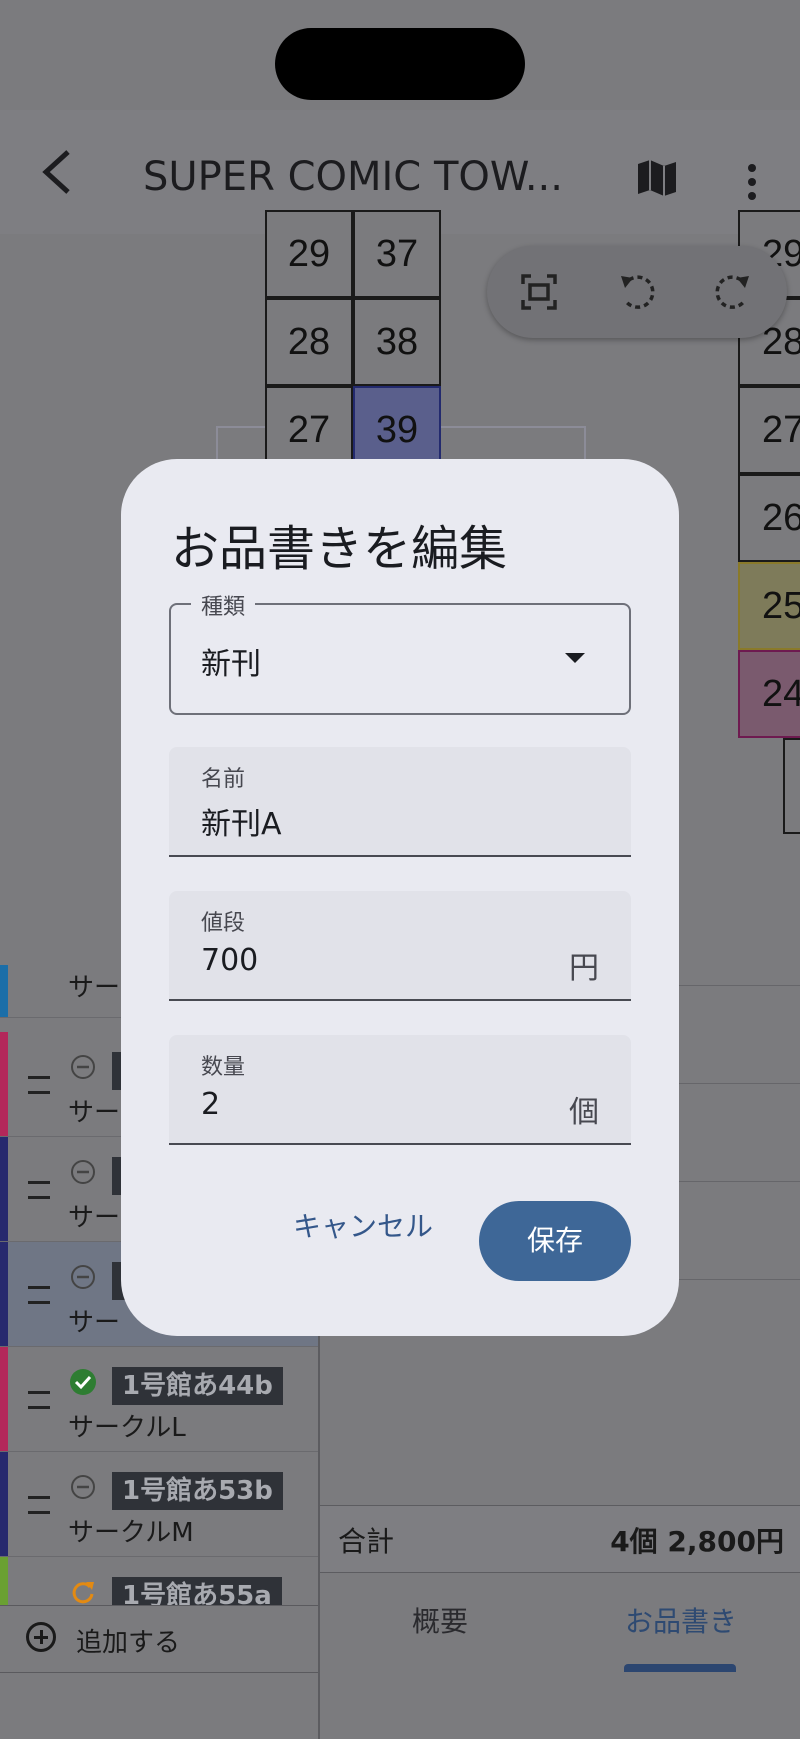 This screenshot has width=800, height=1739. Describe the element at coordinates (752, 182) in the screenshot. I see `more-vert-icon` at that location.